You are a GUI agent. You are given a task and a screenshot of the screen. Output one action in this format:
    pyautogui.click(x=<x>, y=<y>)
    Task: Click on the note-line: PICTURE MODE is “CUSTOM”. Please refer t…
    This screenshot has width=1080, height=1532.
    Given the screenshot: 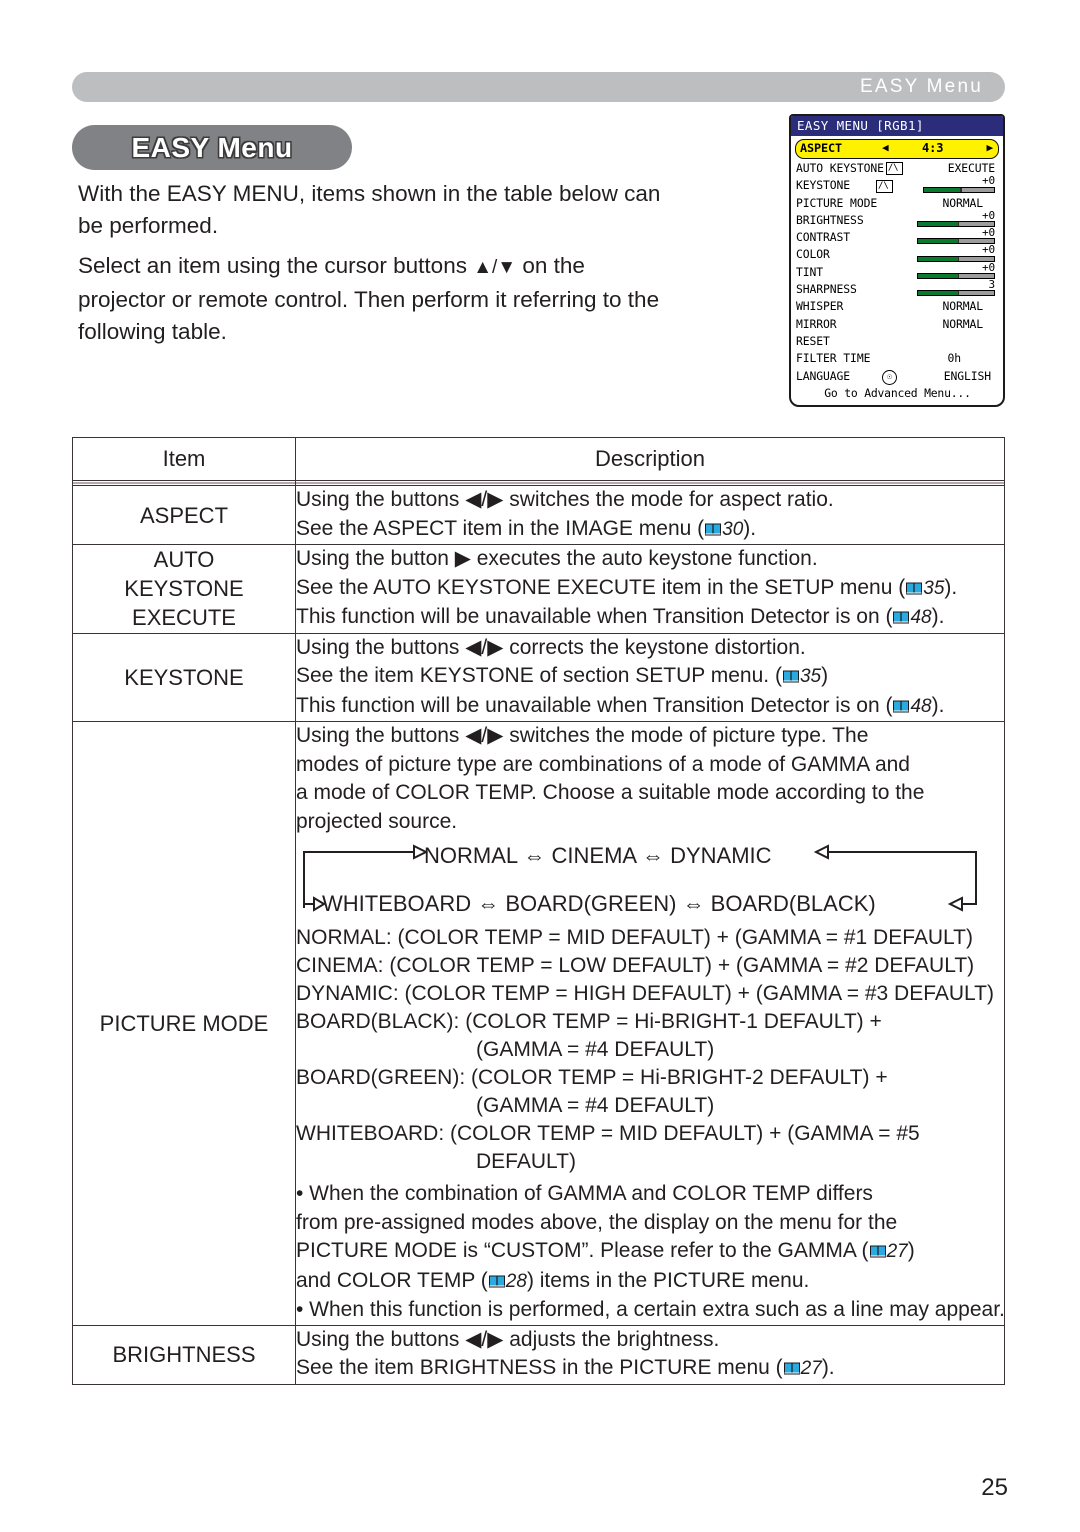 What is the action you would take?
    pyautogui.click(x=582, y=1250)
    